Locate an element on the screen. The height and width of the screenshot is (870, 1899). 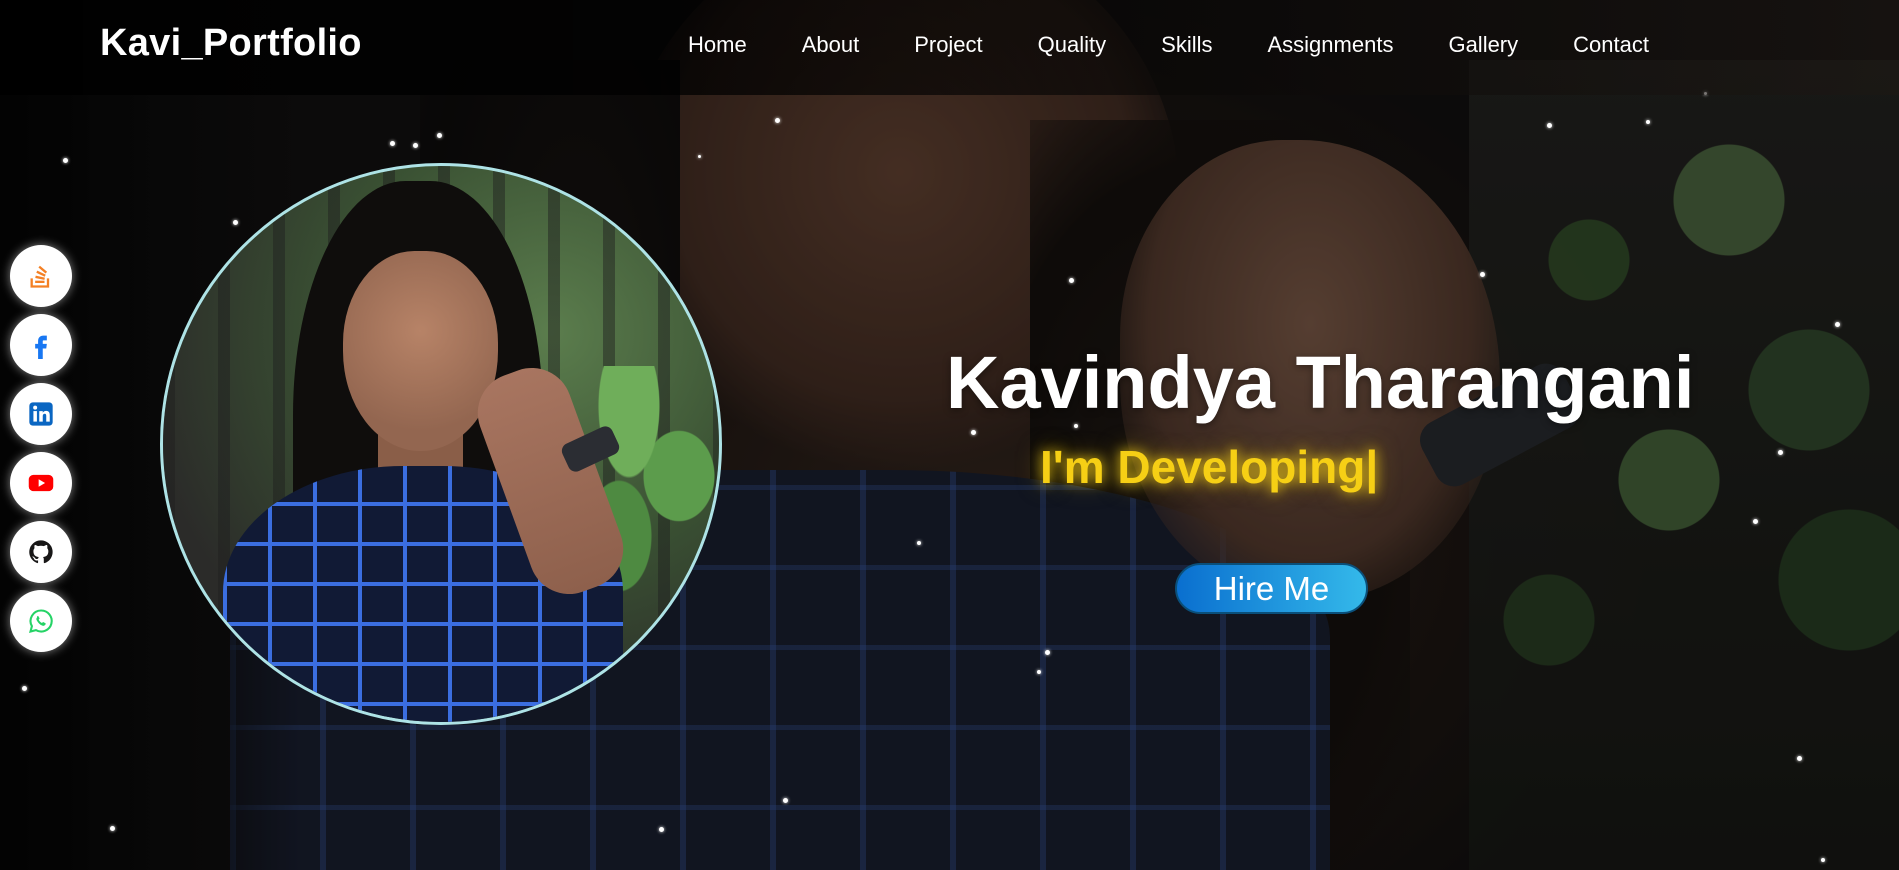
github-icon is located at coordinates (41, 552).